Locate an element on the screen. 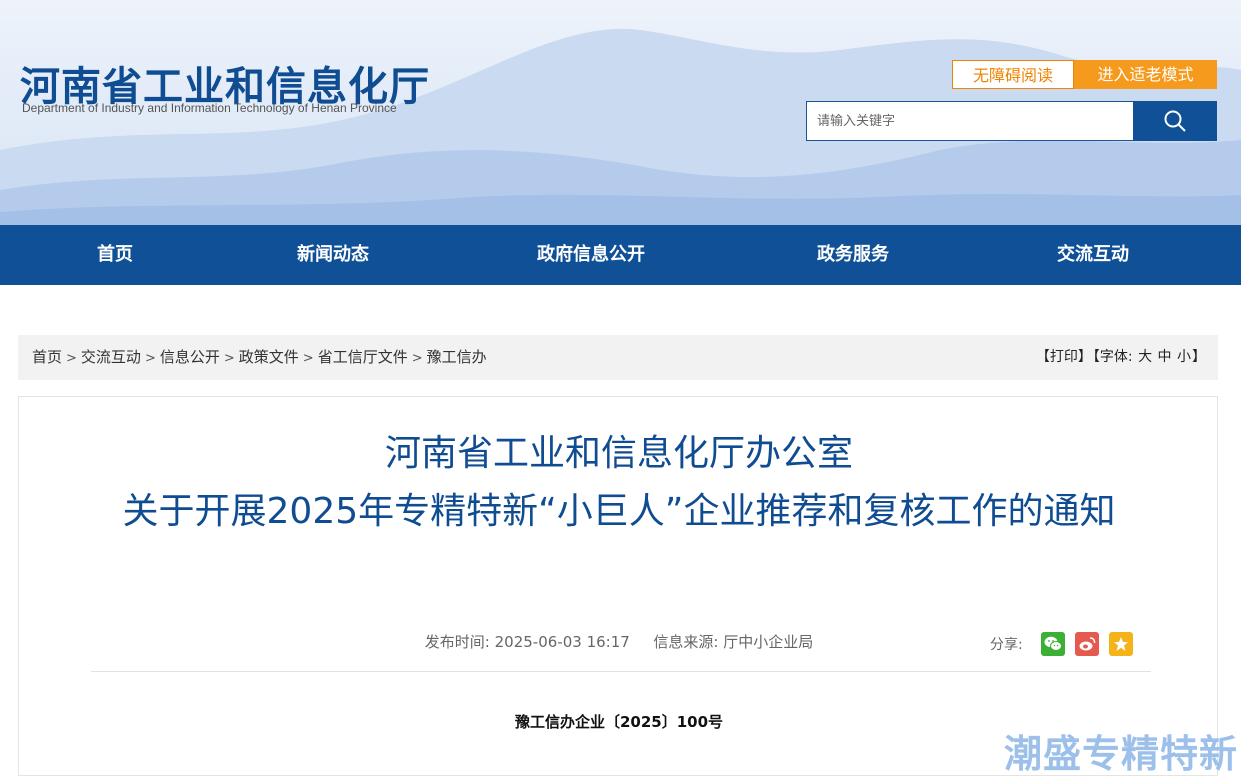 Image resolution: width=1241 pixels, height=778 pixels. breadcrumb-item-home: 首页 is located at coordinates (47, 357).